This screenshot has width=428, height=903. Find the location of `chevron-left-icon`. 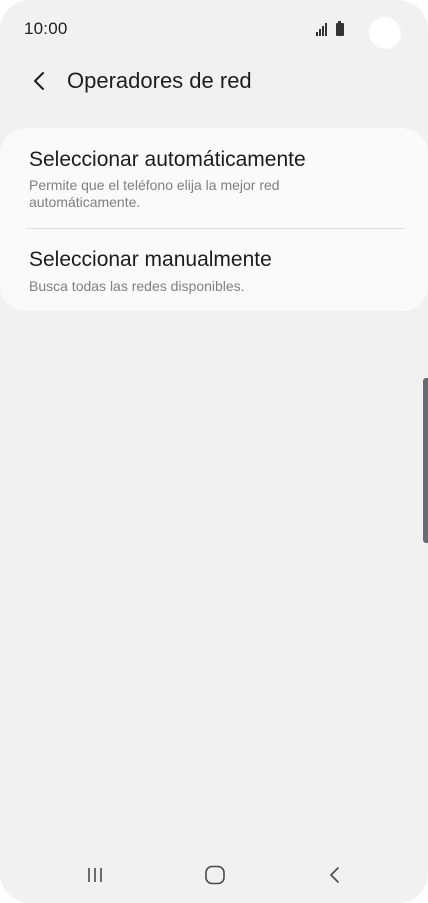

chevron-left-icon is located at coordinates (39, 81).